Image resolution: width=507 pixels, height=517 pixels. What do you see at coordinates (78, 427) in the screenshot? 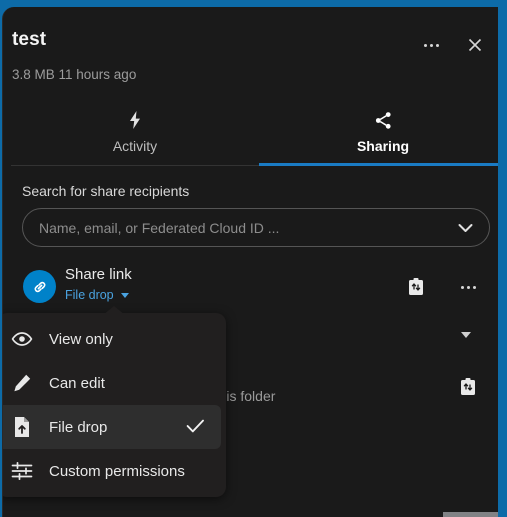
I see `menu-item-label: File drop` at bounding box center [78, 427].